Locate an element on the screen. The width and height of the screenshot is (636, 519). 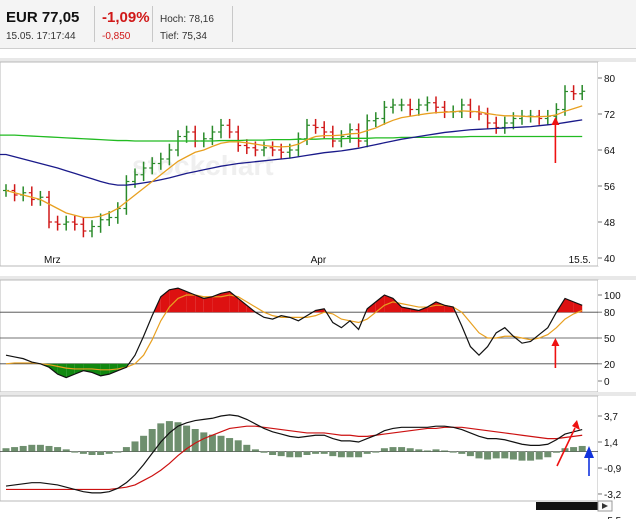
change-percent: -1,09% is located at coordinates (126, 17).